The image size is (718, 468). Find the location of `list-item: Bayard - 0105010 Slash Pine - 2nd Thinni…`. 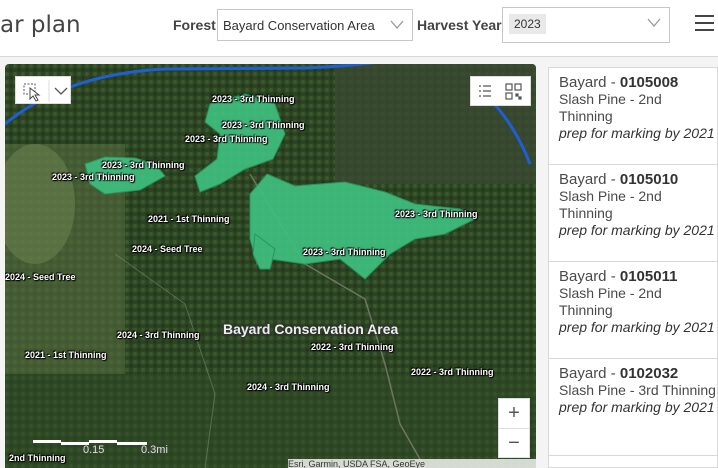

list-item: Bayard - 0105010 Slash Pine - 2nd Thinni… is located at coordinates (633, 213).